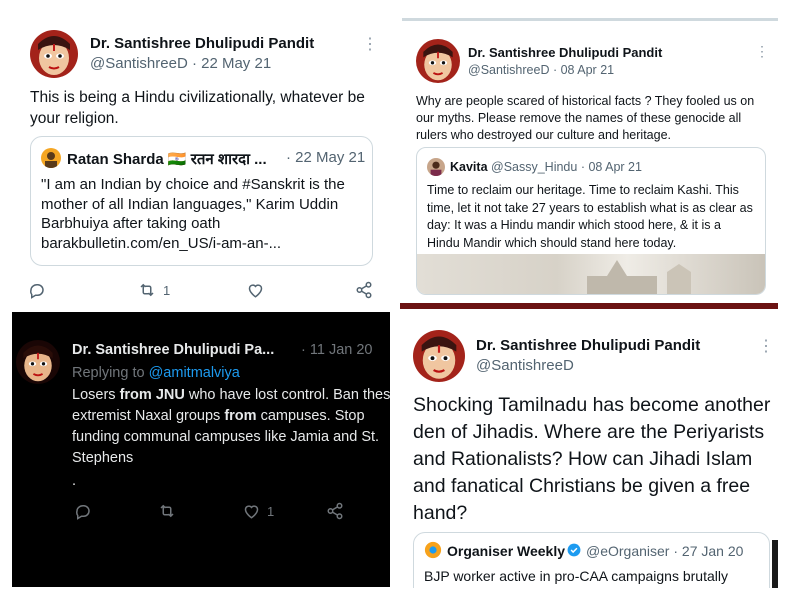  I want to click on quote-author-name: Organiser Weekly, so click(506, 551).